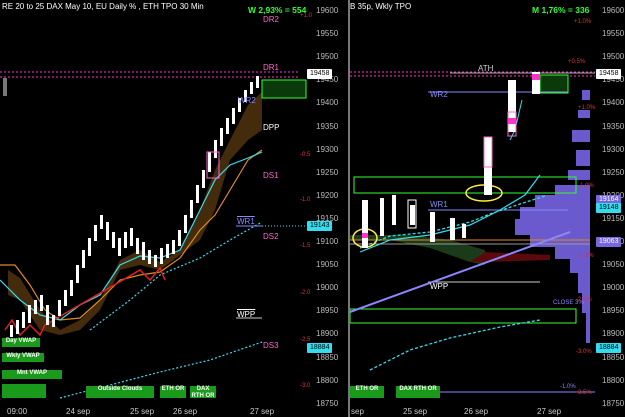 The height and width of the screenshot is (417, 625). I want to click on level-ds1: DS1, so click(271, 175).